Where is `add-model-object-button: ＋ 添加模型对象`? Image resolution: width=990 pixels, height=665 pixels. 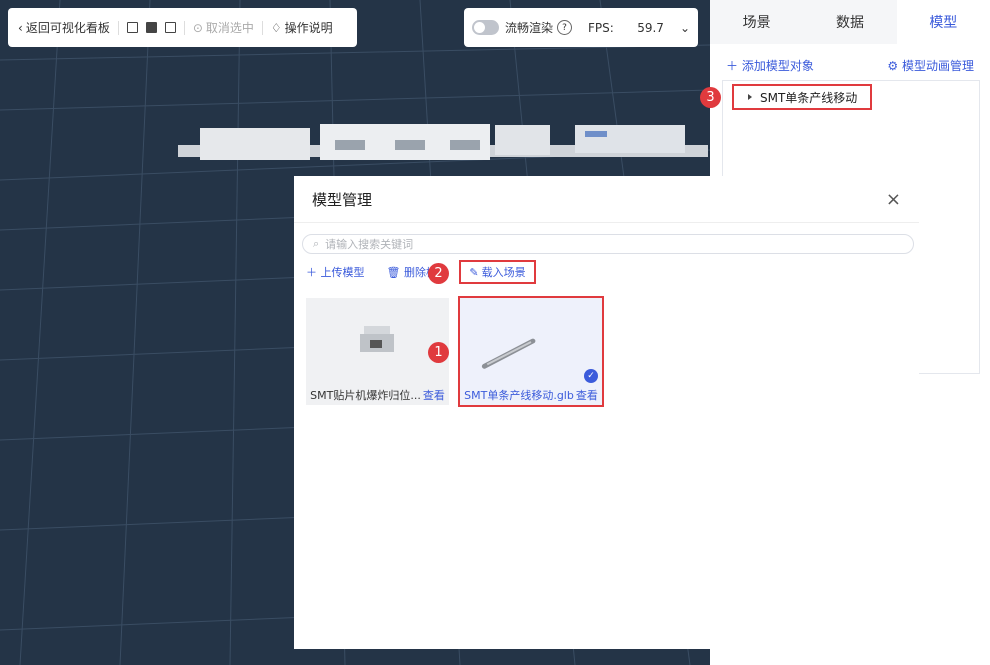 add-model-object-button: ＋ 添加模型对象 is located at coordinates (770, 65).